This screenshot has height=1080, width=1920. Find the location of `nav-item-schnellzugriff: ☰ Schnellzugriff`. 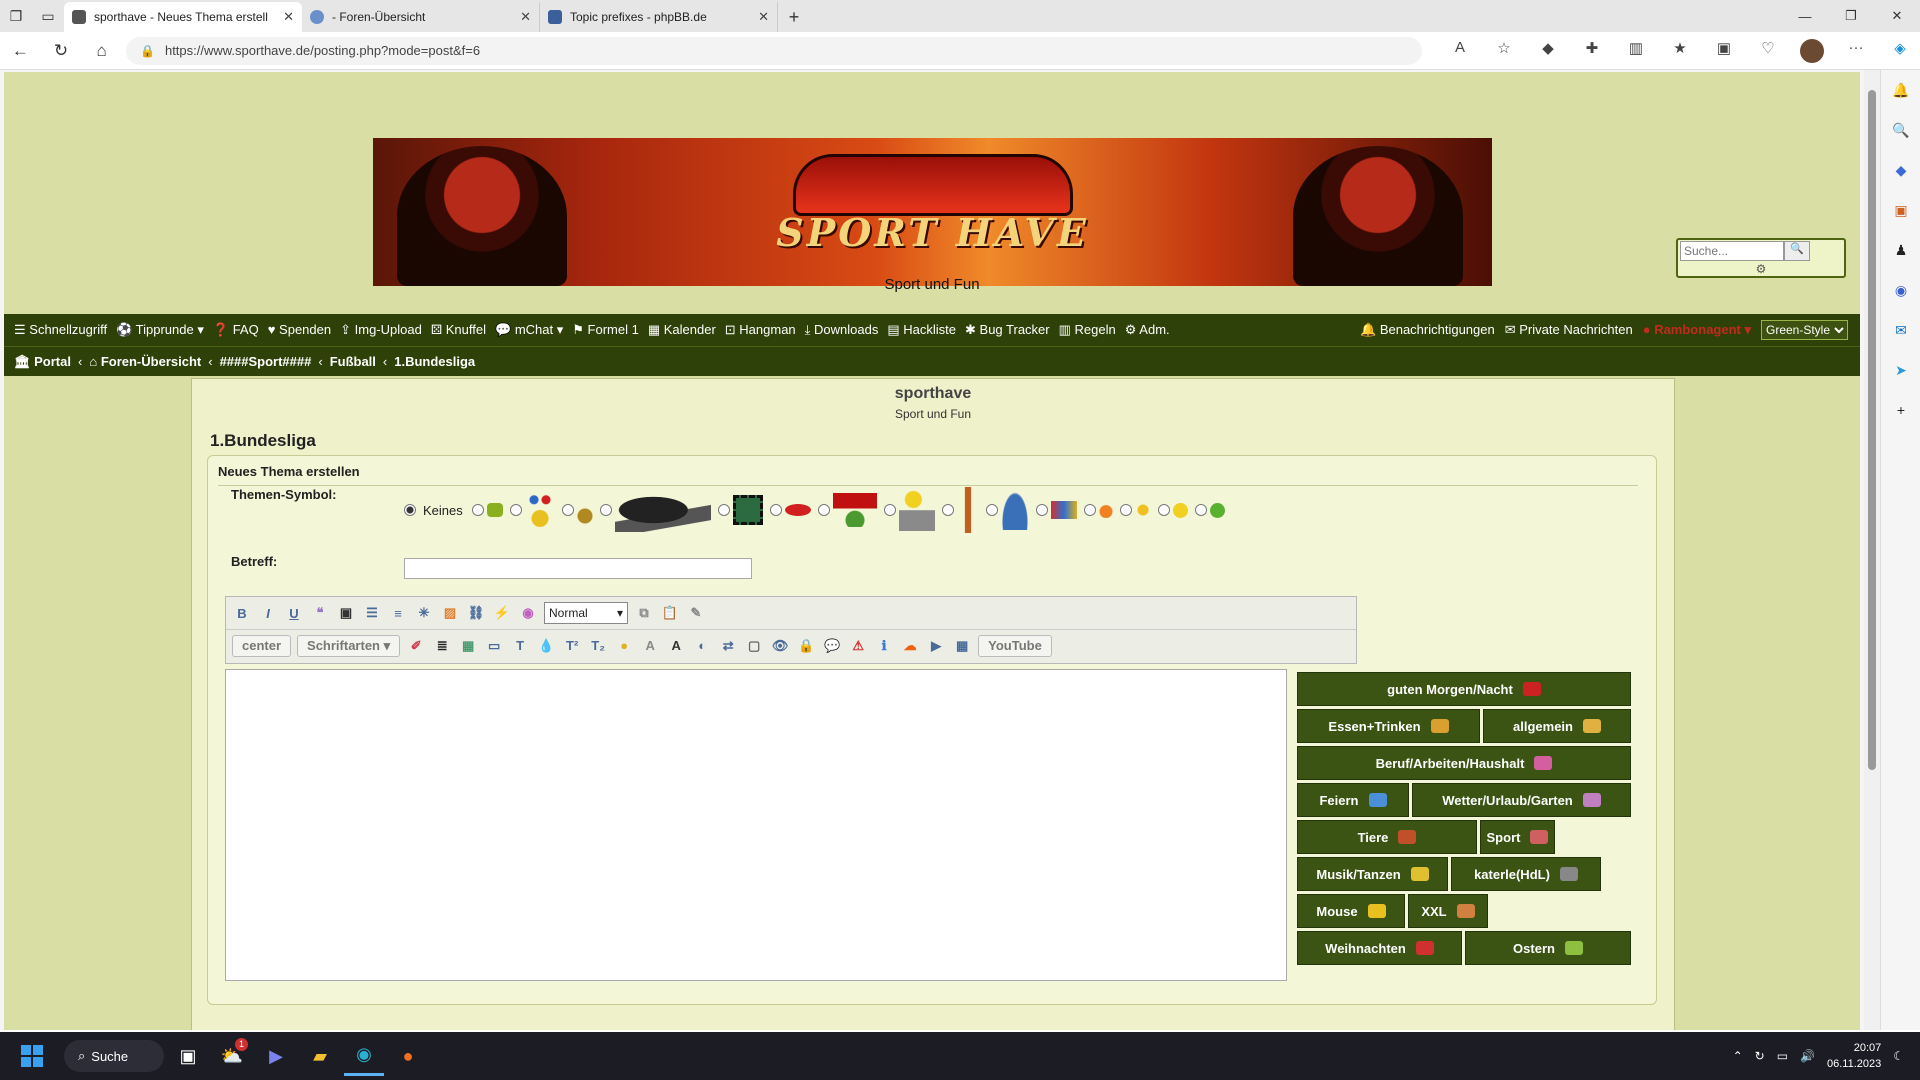

nav-item-schnellzugriff: ☰ Schnellzugriff is located at coordinates (60, 329).